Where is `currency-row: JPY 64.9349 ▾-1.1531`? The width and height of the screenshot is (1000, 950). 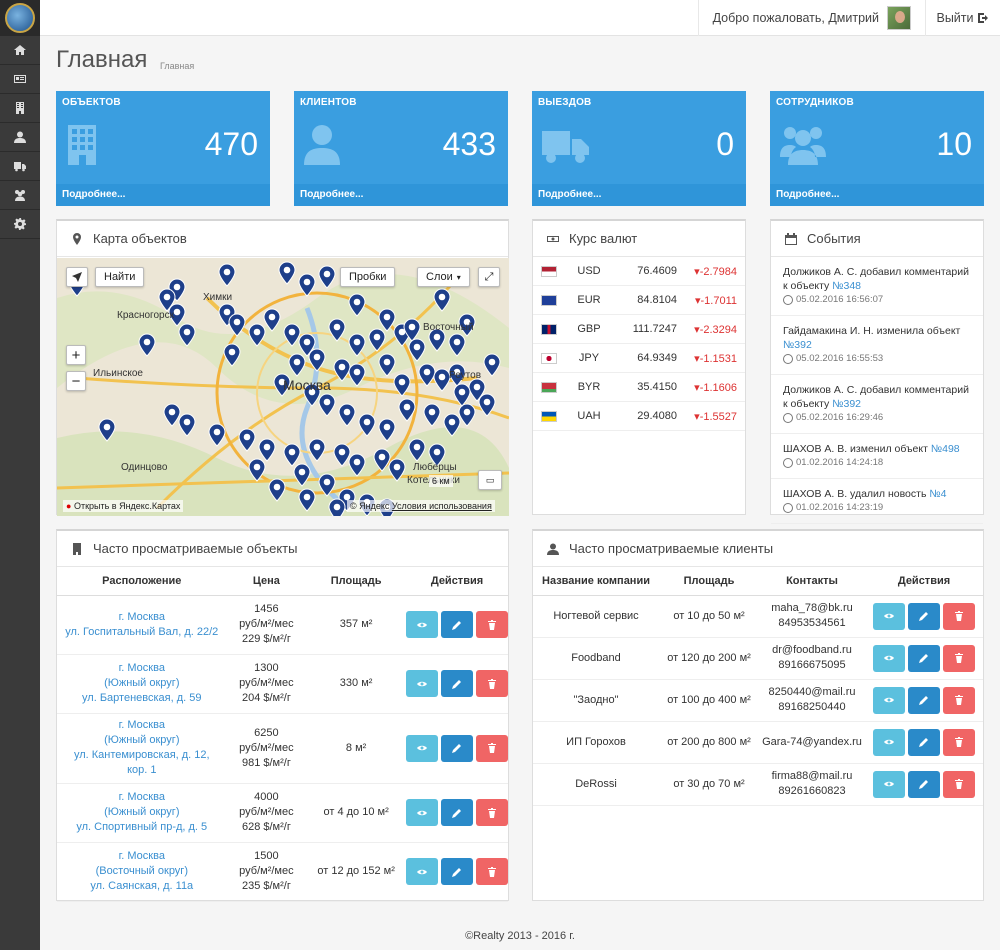 currency-row: JPY 64.9349 ▾-1.1531 is located at coordinates (639, 358).